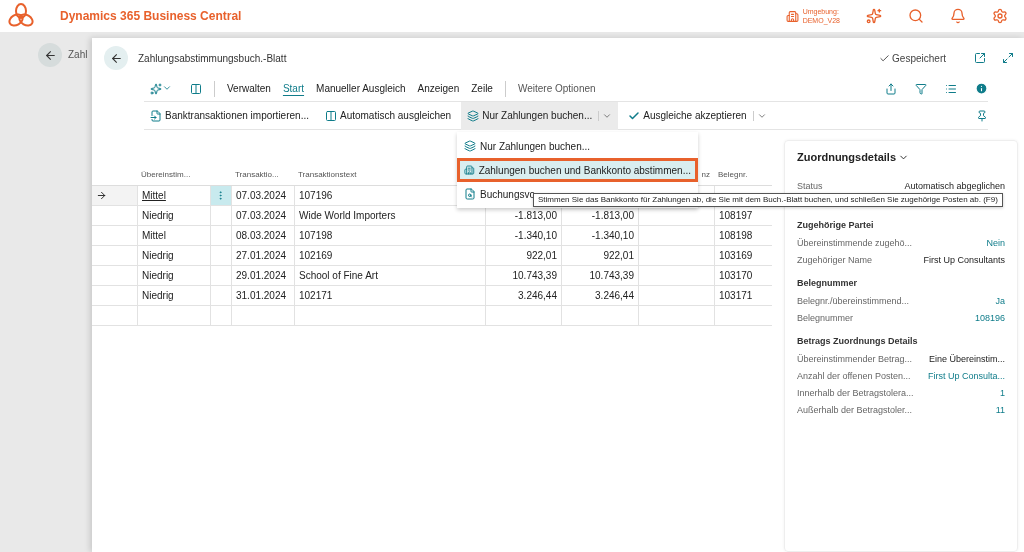 This screenshot has height=552, width=1024. I want to click on table-cell: 103169, so click(743, 256).